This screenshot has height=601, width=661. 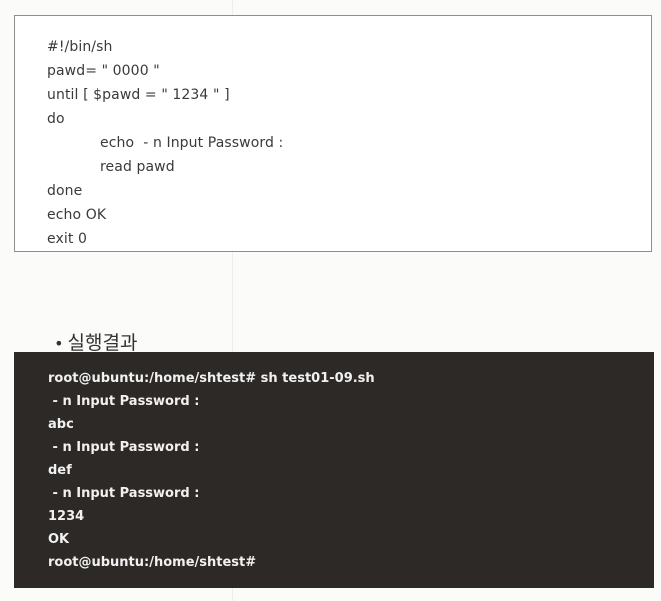 What do you see at coordinates (65, 191) in the screenshot?
I see `script-line-done: done` at bounding box center [65, 191].